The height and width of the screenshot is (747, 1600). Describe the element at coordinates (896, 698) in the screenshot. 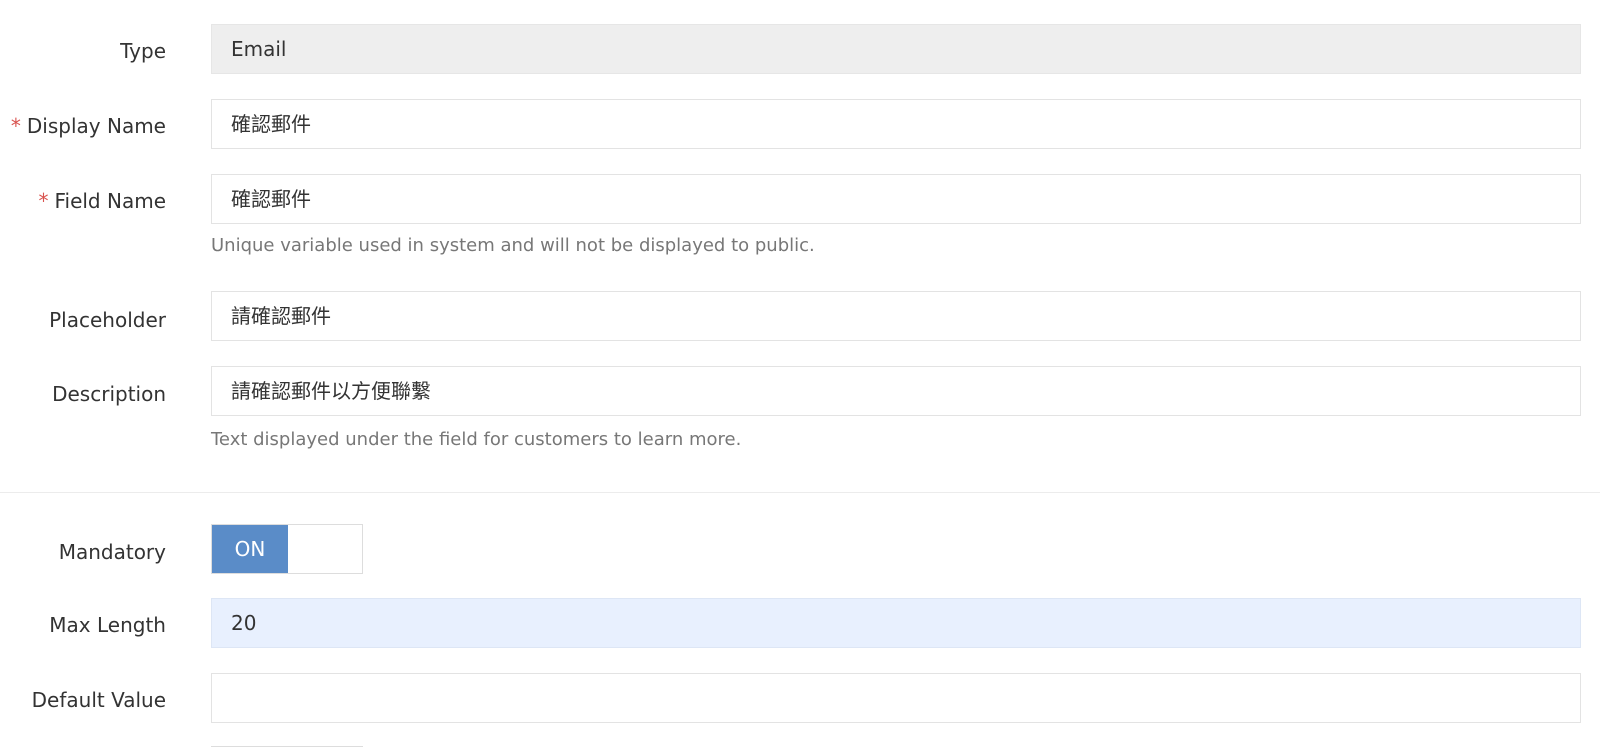

I see `default-value-input` at that location.